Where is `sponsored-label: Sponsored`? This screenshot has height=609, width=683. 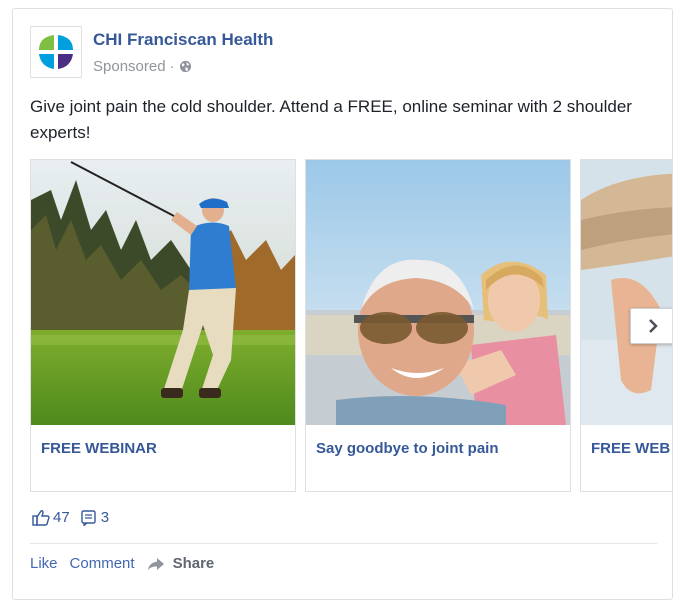
sponsored-label: Sponsored is located at coordinates (129, 66).